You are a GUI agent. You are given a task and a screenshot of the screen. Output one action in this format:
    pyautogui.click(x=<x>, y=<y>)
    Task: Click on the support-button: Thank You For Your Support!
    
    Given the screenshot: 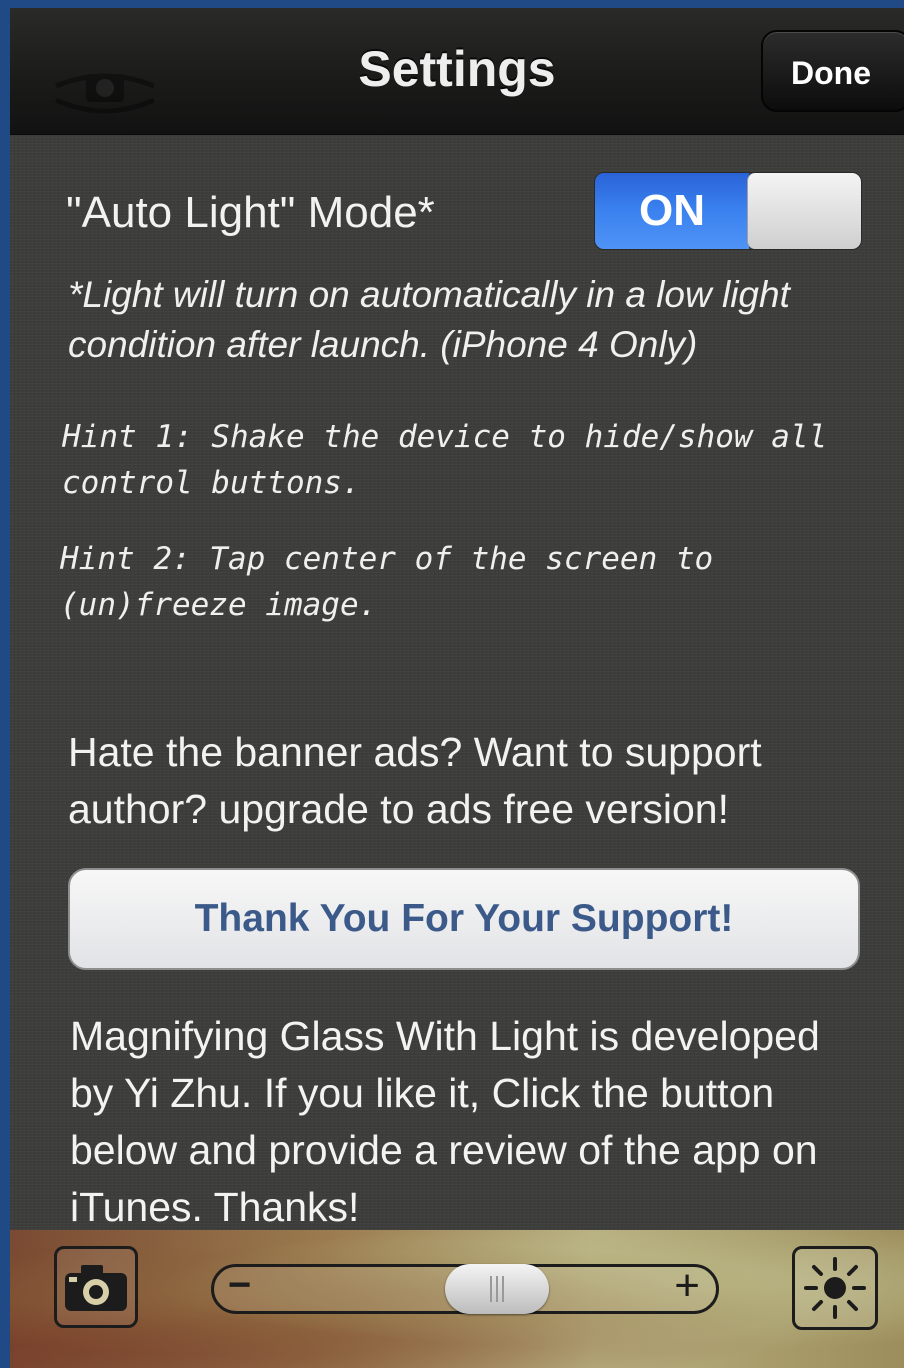 What is the action you would take?
    pyautogui.click(x=464, y=919)
    